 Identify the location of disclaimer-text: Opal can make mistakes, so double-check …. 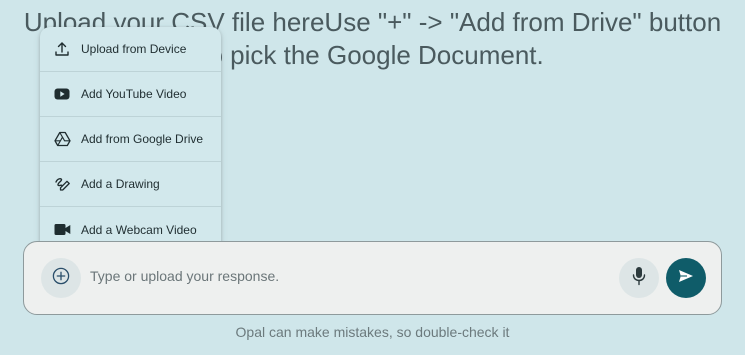
(372, 332).